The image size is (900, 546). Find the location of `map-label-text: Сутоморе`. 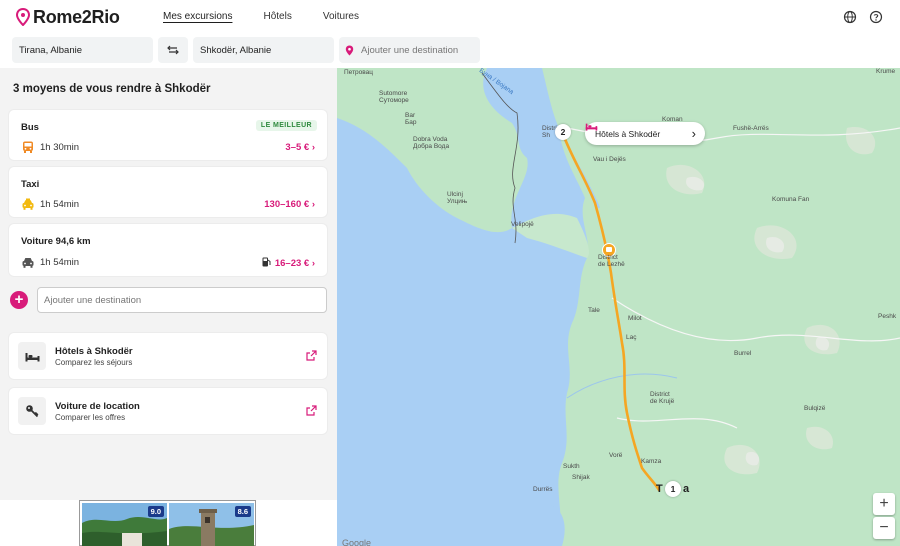

map-label-text: Сутоморе is located at coordinates (394, 101).